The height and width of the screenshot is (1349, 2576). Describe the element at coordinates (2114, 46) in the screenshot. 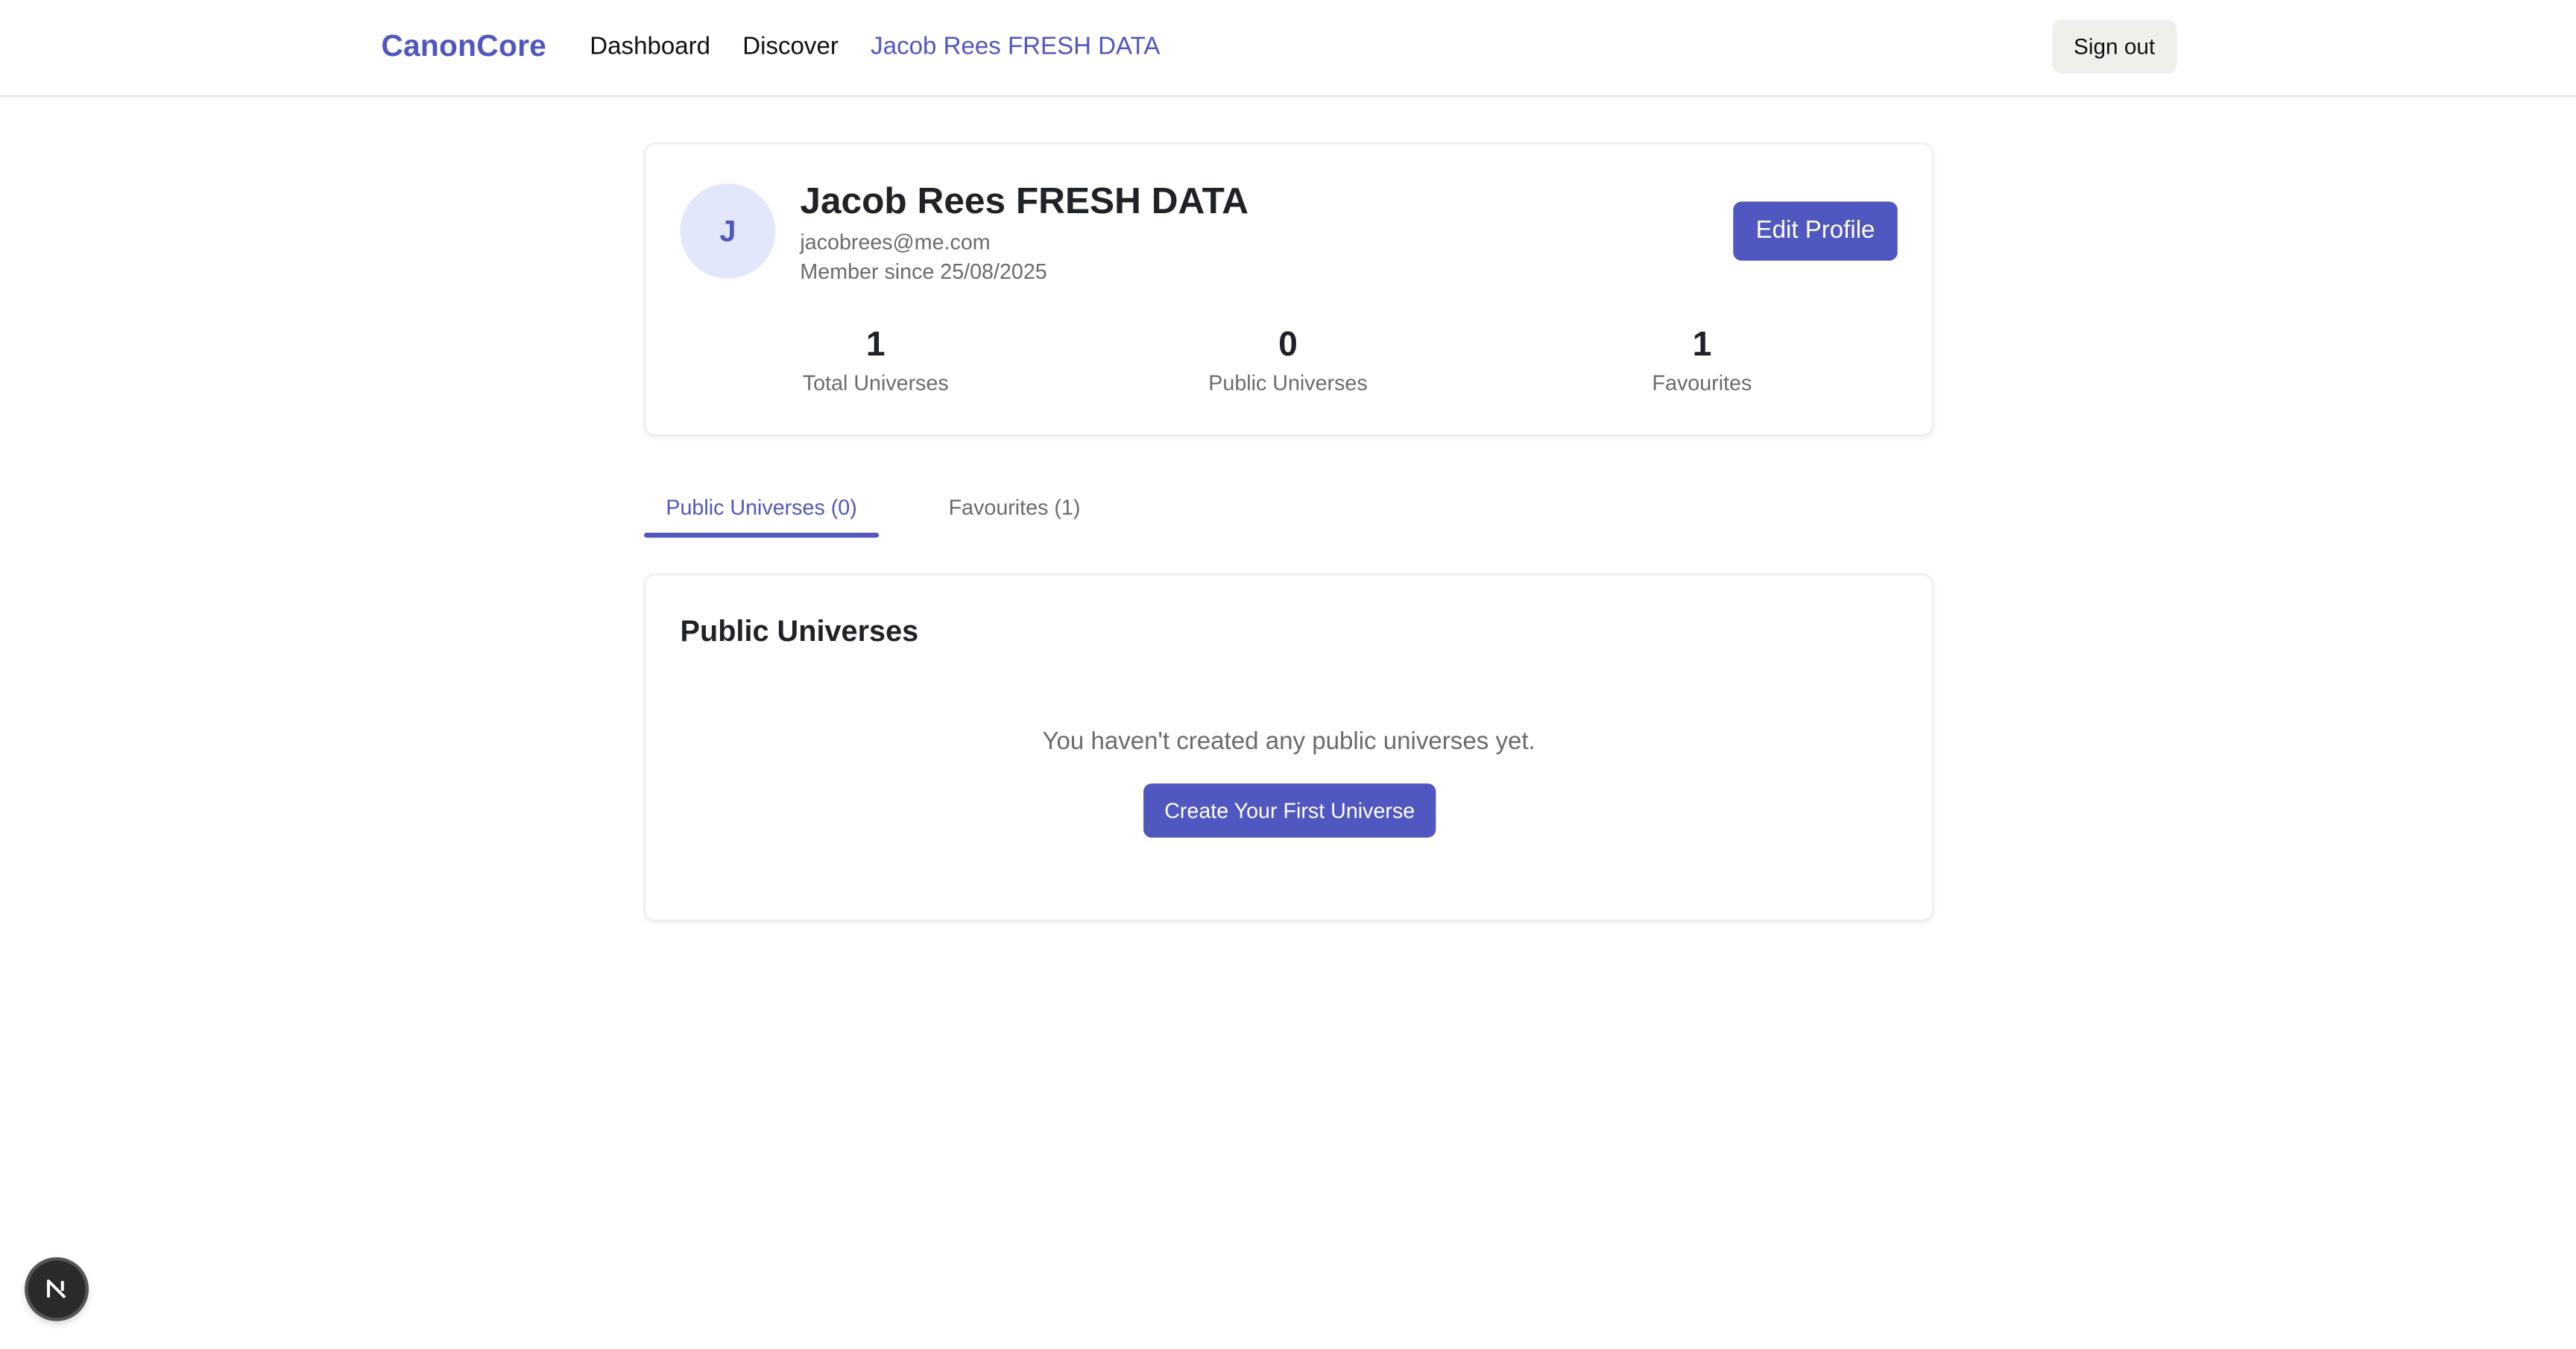

I see `sign-out-button: Sign out` at that location.